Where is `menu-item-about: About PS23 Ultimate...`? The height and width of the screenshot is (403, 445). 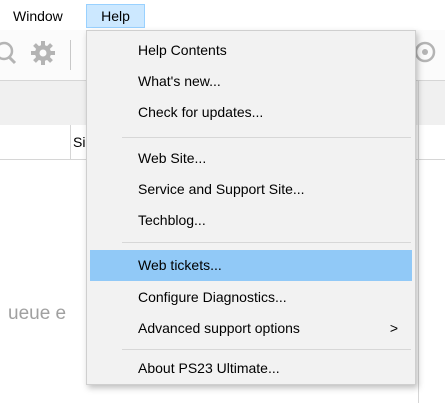
menu-item-about: About PS23 Ultimate... is located at coordinates (251, 368).